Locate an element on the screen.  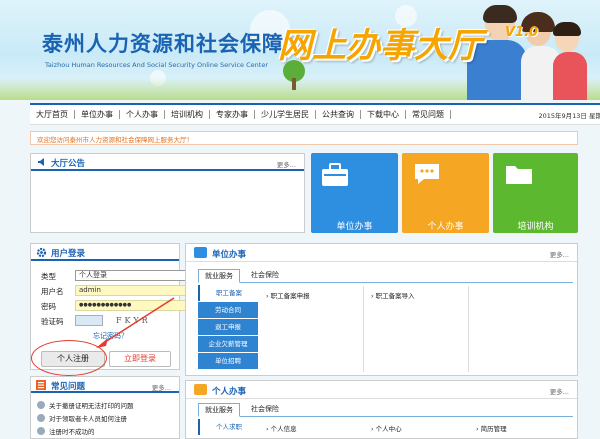
megaphone-icon is located at coordinates (42, 162).